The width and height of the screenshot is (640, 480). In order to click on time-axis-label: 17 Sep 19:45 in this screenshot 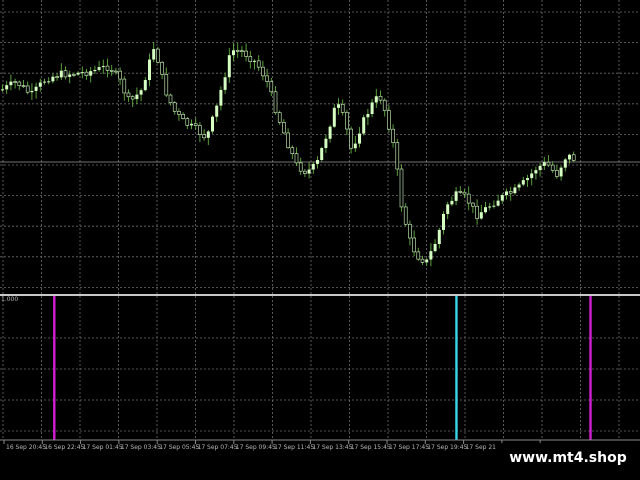, I will do `click(447, 447)`.